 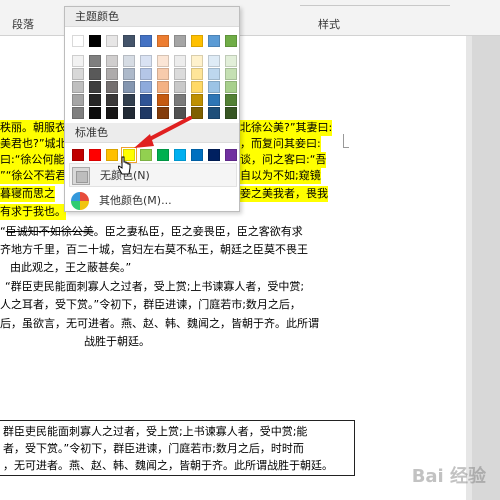 What do you see at coordinates (168, 465) in the screenshot?
I see `box-line: ，无可进者。燕、赵、韩、魏闻之，皆朝于齐。此所谓战胜于朝廷。` at bounding box center [168, 465].